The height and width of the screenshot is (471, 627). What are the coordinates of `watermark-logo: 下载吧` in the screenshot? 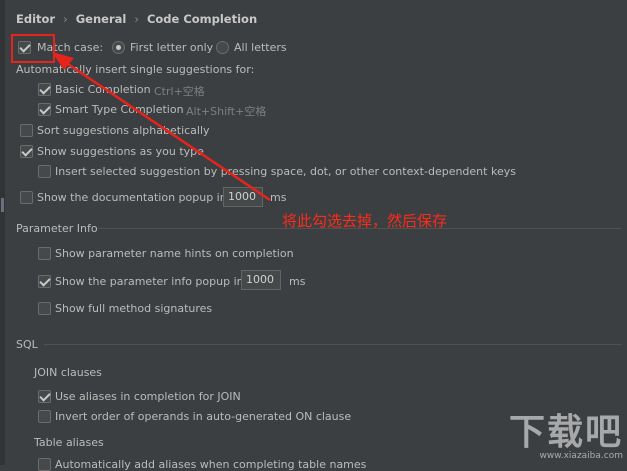 It's located at (565, 432).